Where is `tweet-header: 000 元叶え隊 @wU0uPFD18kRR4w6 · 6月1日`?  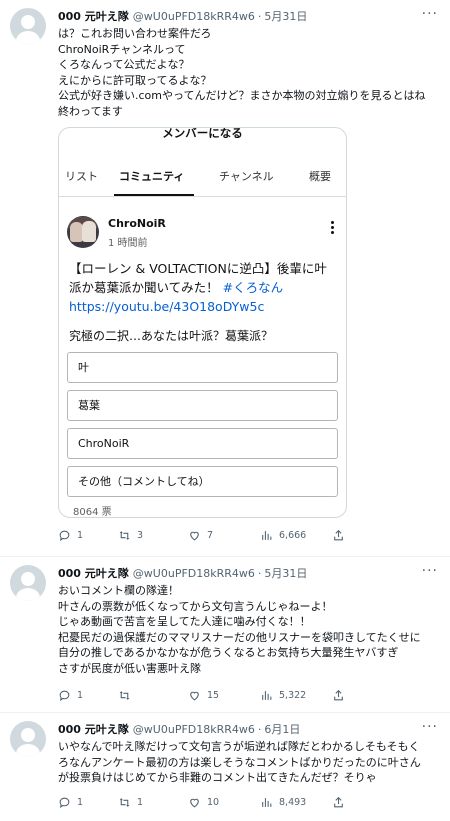 tweet-header: 000 元叶え隊 @wU0uPFD18kRR4w6 · 6月1日 is located at coordinates (248, 729).